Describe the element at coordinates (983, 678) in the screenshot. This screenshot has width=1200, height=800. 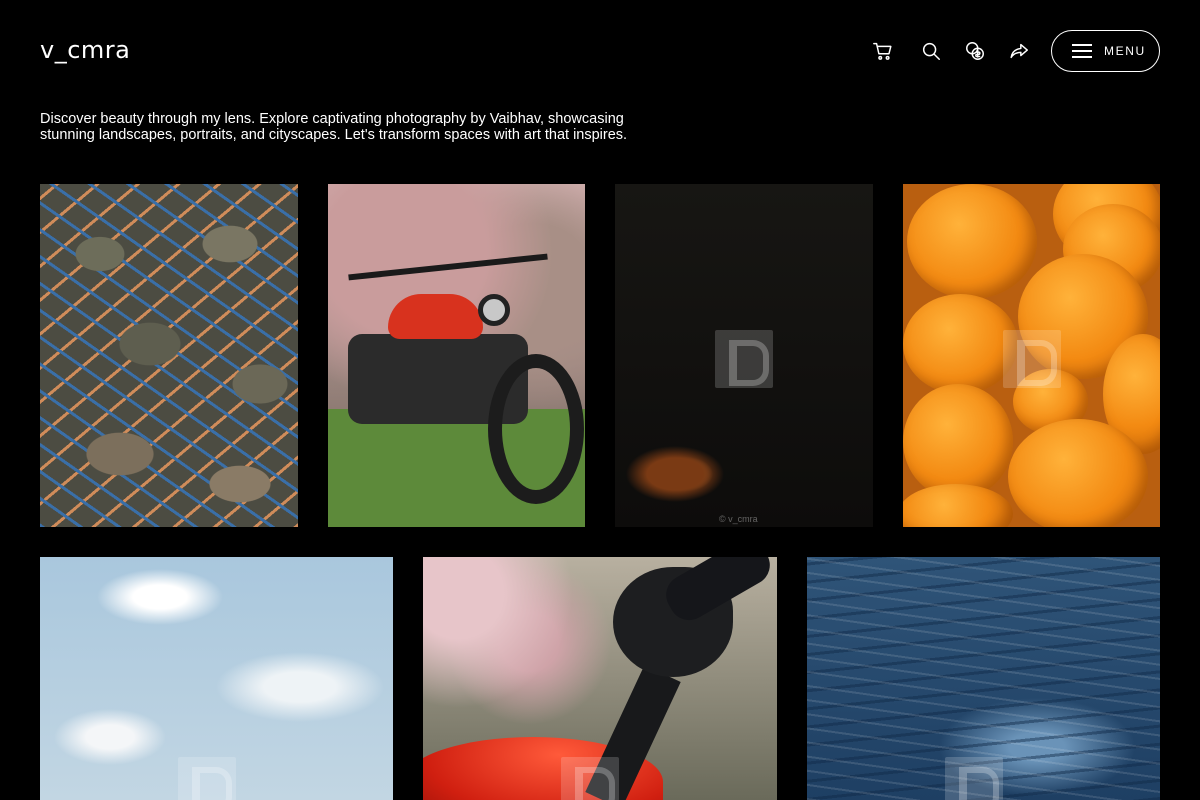
I see `gallery-photo-ocean` at that location.